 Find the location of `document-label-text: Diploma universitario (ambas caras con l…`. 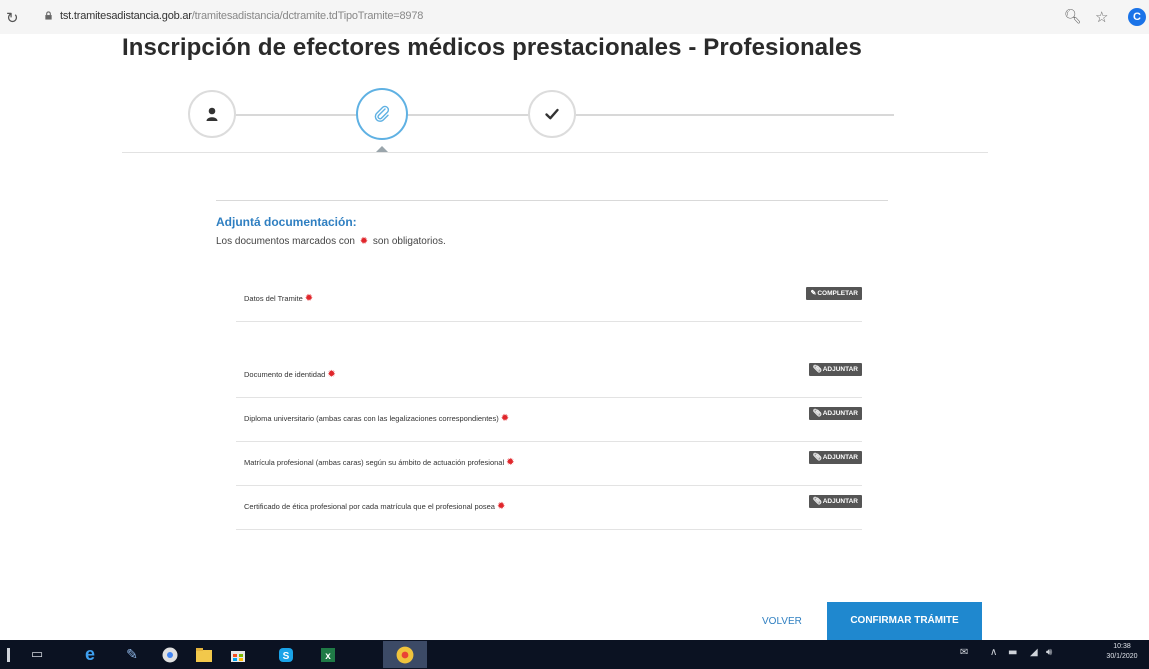

document-label-text: Diploma universitario (ambas caras con l… is located at coordinates (371, 418).